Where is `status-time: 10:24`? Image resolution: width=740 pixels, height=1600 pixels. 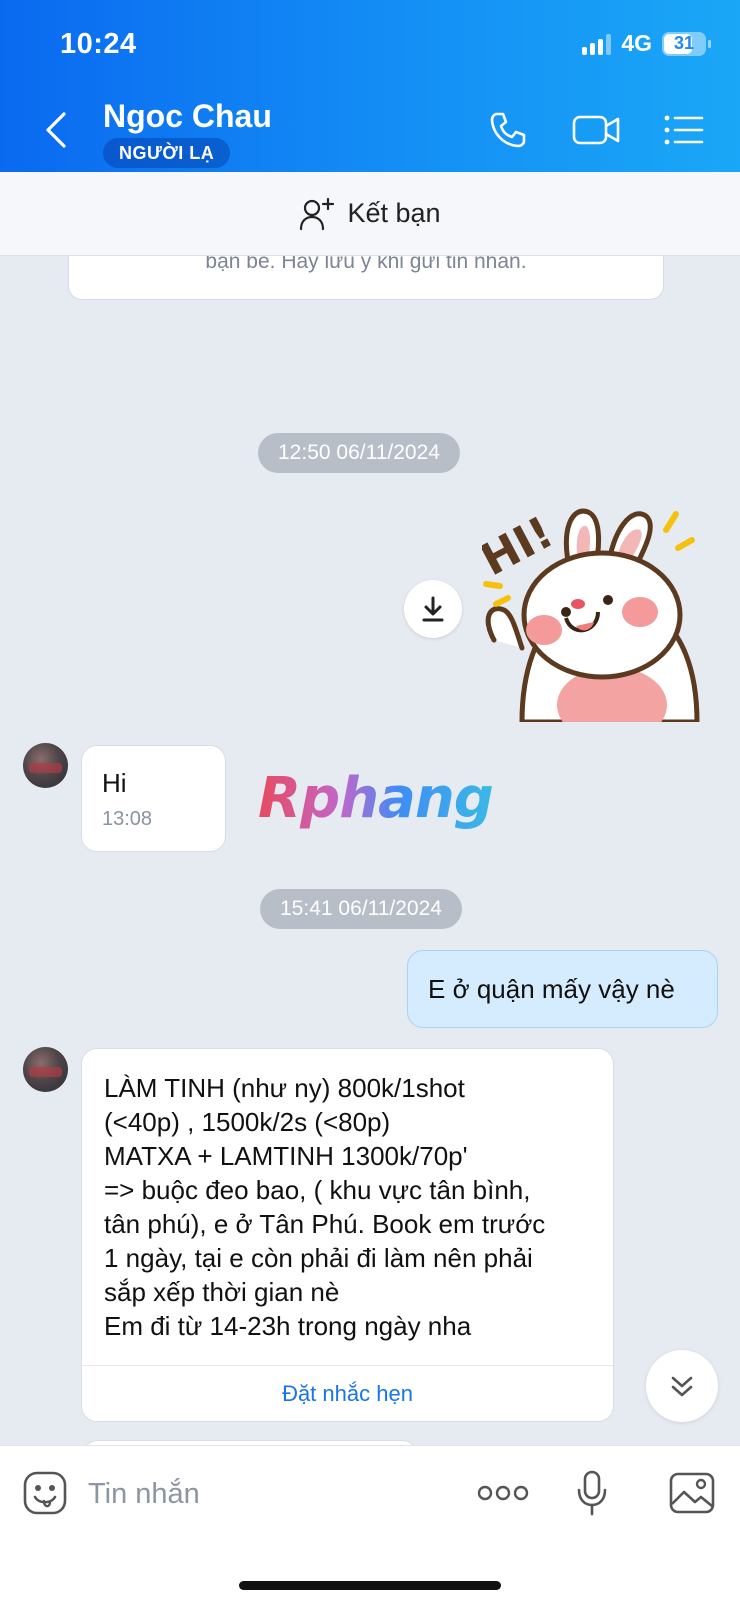 status-time: 10:24 is located at coordinates (98, 44).